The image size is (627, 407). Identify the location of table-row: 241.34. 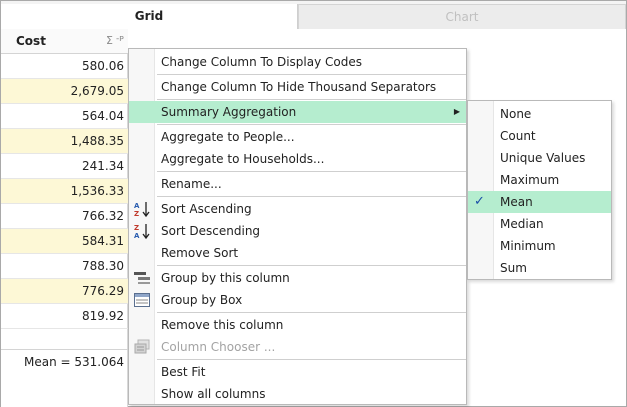
(64, 166).